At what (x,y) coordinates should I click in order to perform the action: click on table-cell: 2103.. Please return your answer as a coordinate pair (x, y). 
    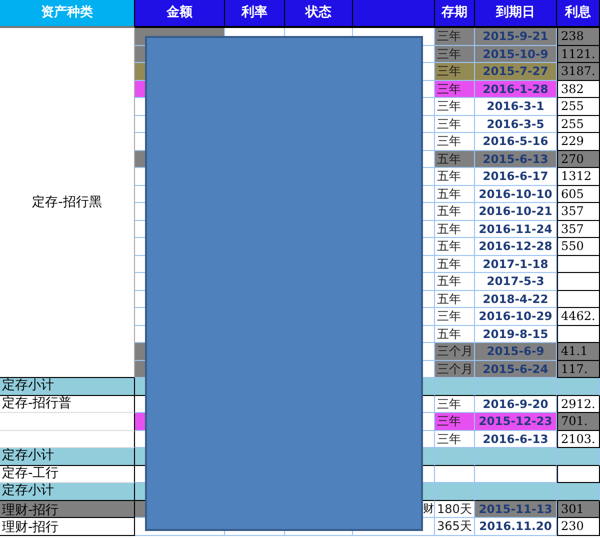
    Looking at the image, I should click on (578, 439).